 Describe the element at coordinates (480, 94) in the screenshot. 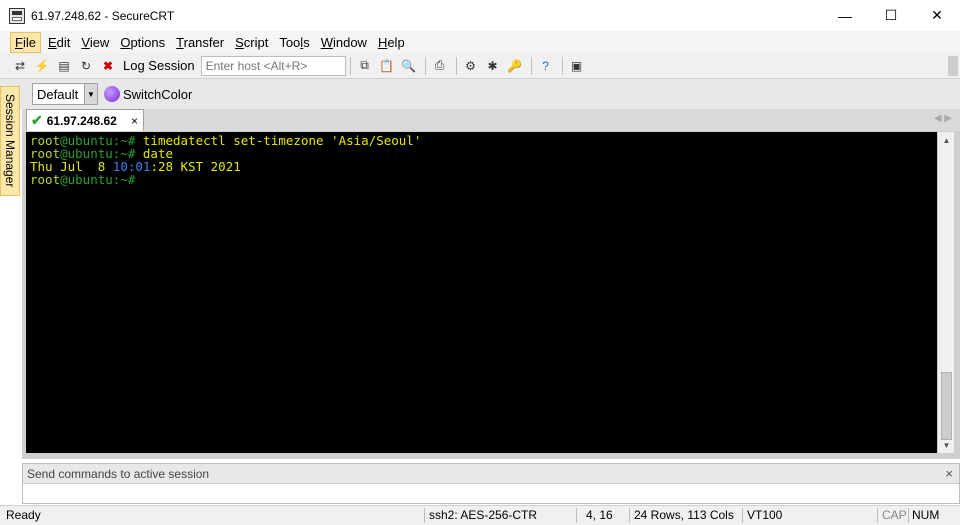

I see `button-bar: Default ▼ SwitchColor` at that location.